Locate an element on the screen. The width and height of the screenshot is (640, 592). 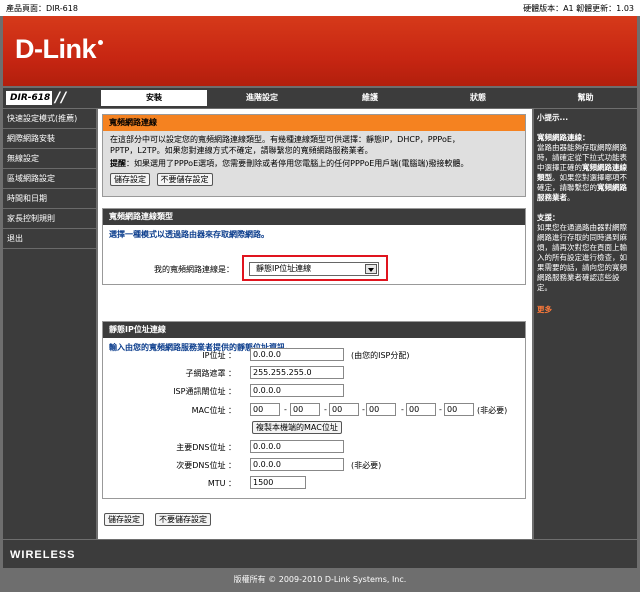
intro-text-2: PPTP，L2TP。如果您對連線方式不確定，請聯繫您的寬頻網路服務業者。 is located at coordinates (241, 150).